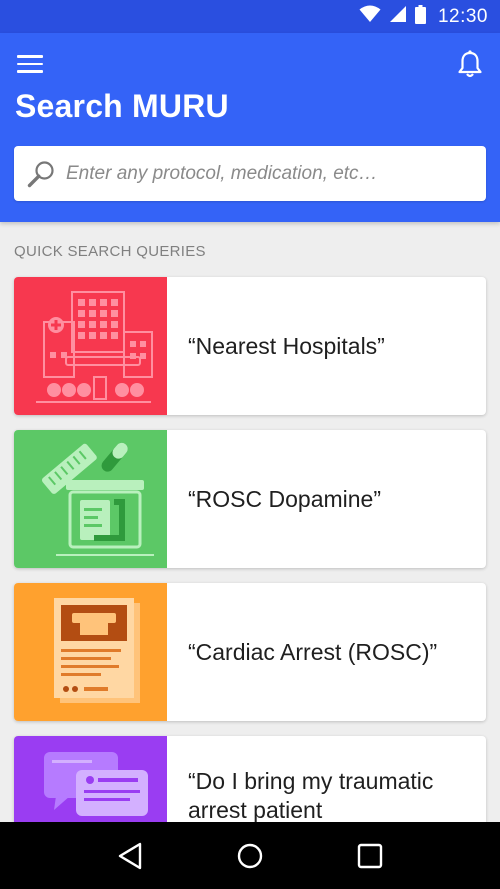  Describe the element at coordinates (122, 106) in the screenshot. I see `page-title: Search MURU` at that location.